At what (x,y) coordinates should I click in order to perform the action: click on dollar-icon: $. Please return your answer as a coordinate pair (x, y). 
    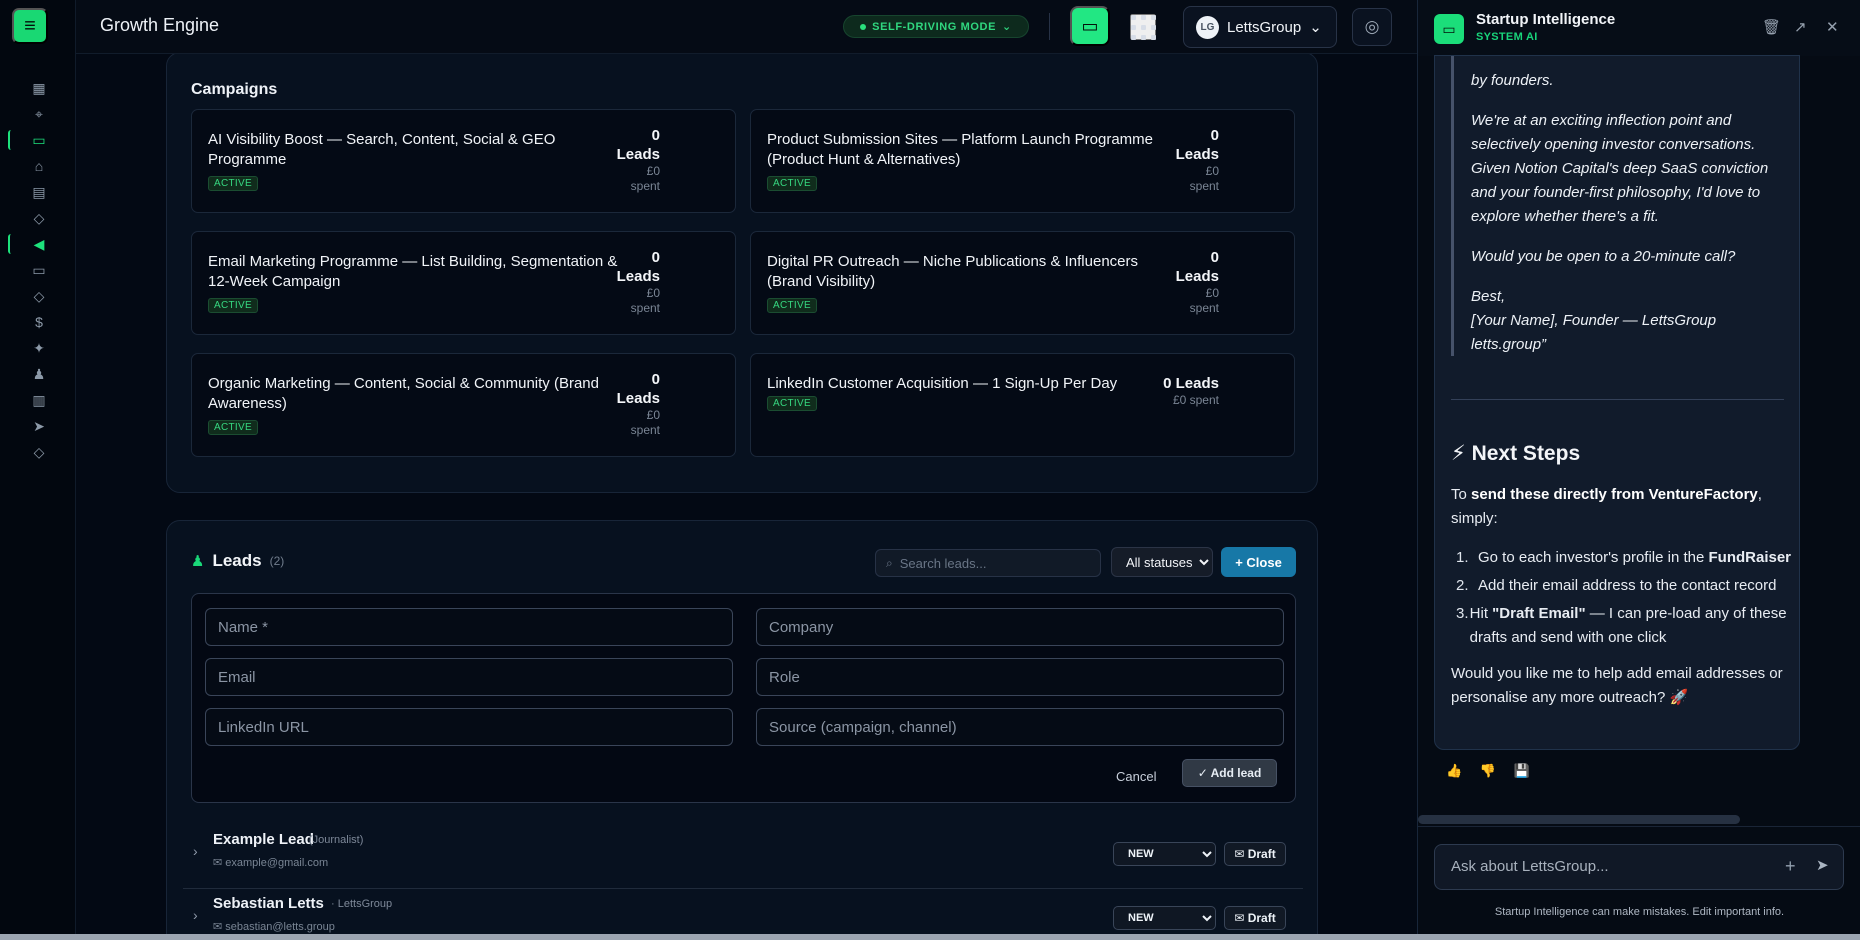
    Looking at the image, I should click on (39, 322).